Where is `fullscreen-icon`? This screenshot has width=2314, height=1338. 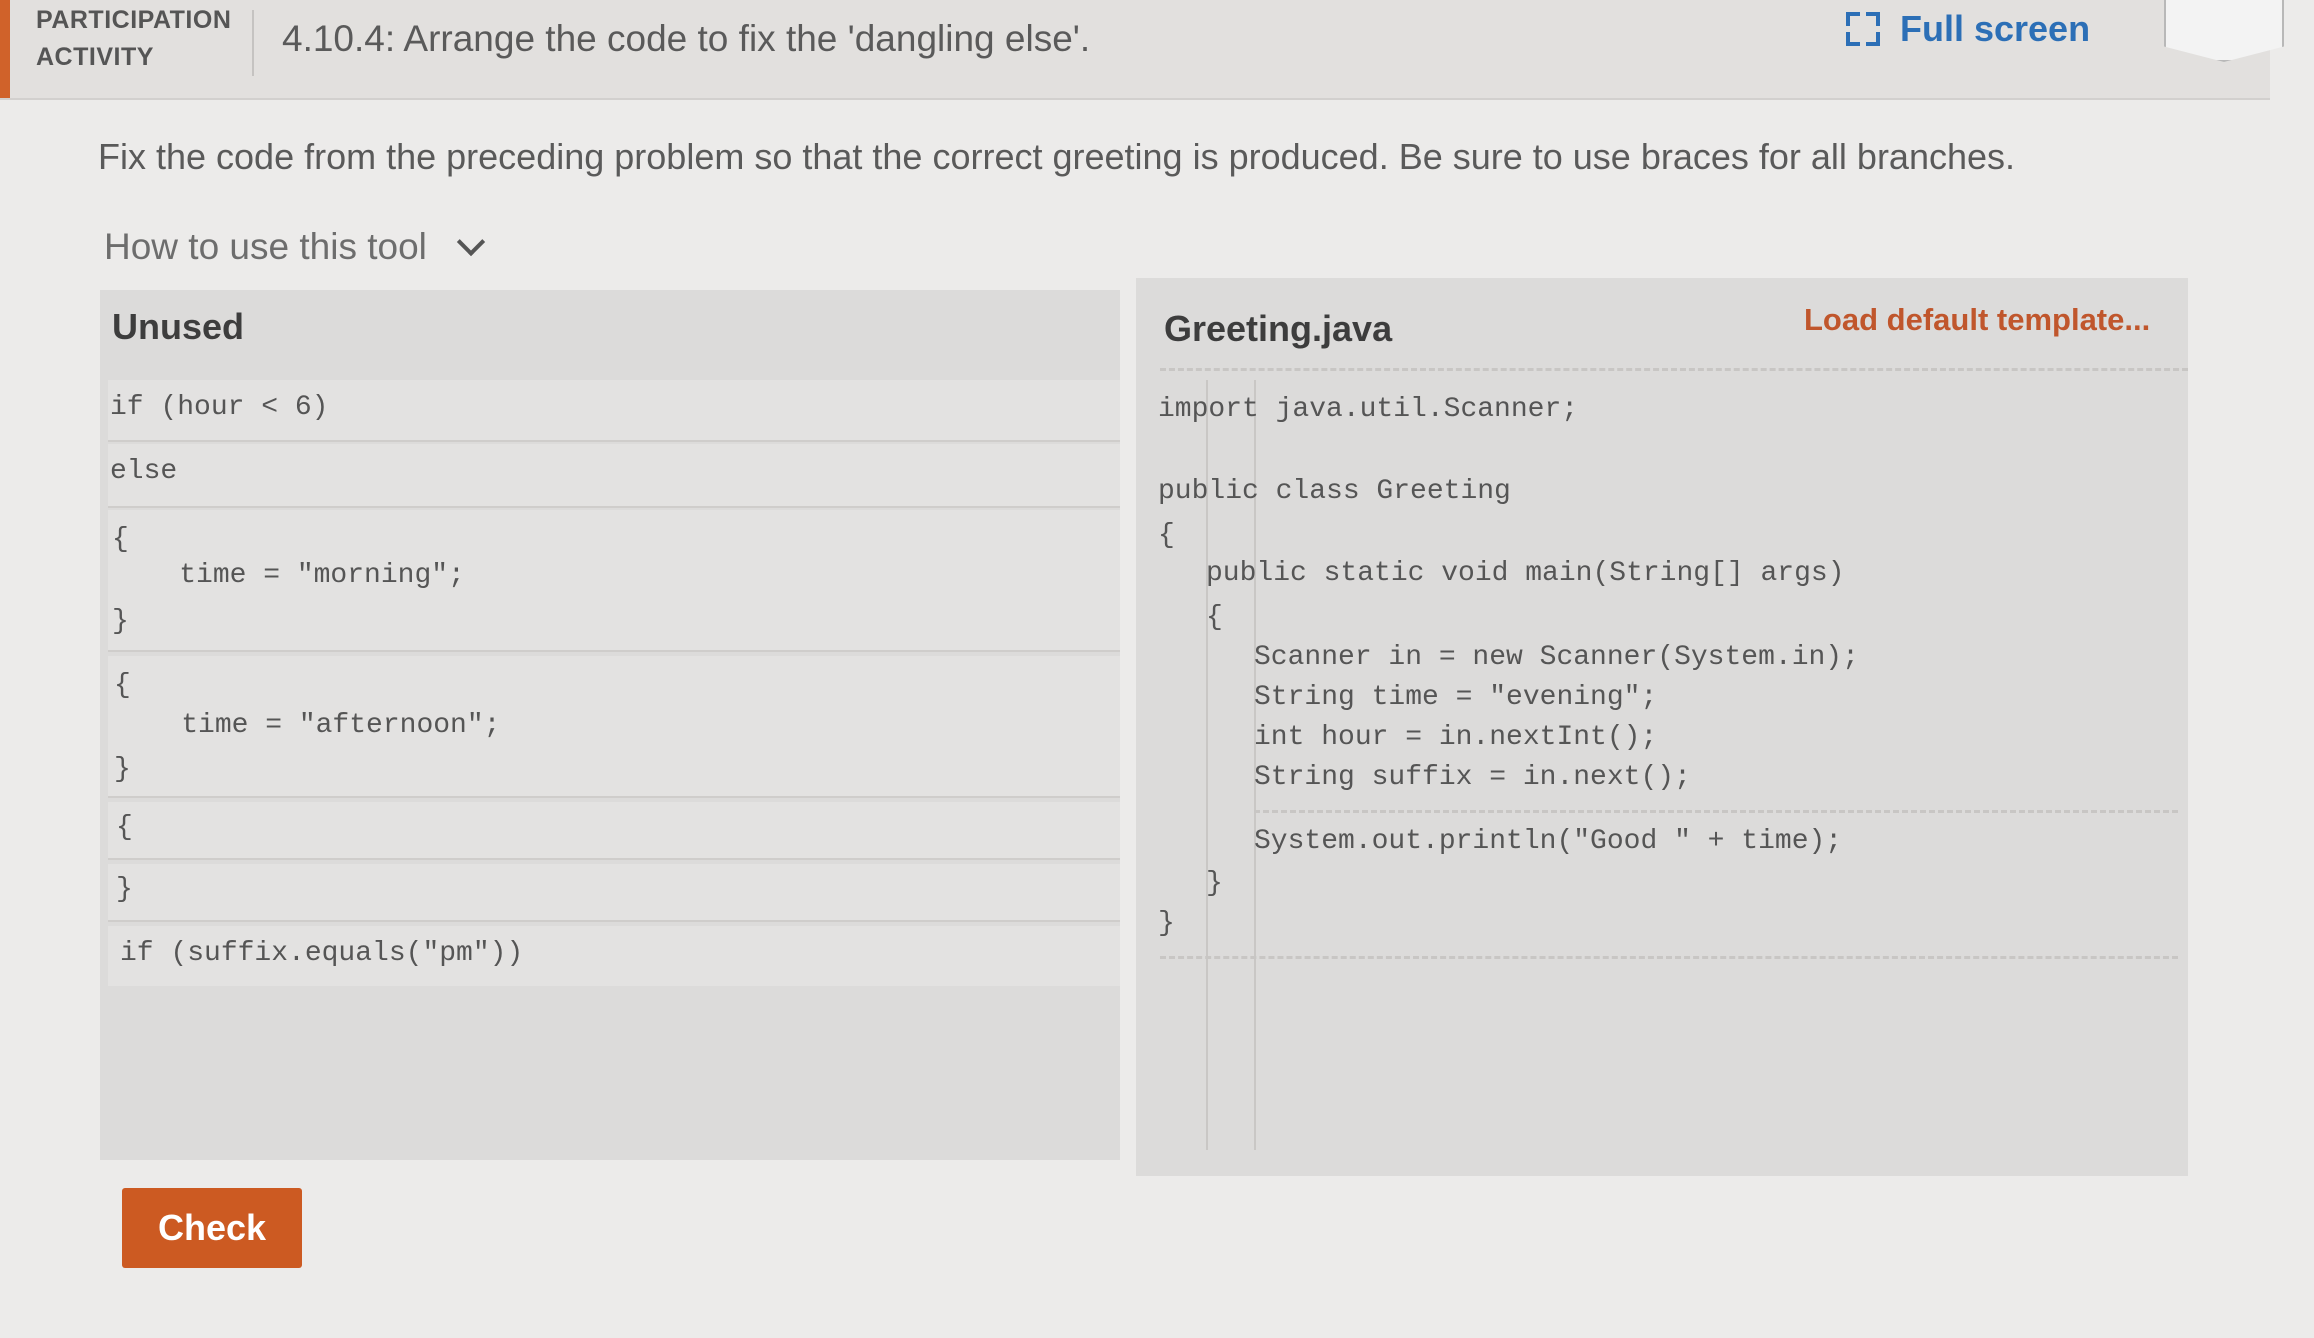
fullscreen-icon is located at coordinates (1863, 29).